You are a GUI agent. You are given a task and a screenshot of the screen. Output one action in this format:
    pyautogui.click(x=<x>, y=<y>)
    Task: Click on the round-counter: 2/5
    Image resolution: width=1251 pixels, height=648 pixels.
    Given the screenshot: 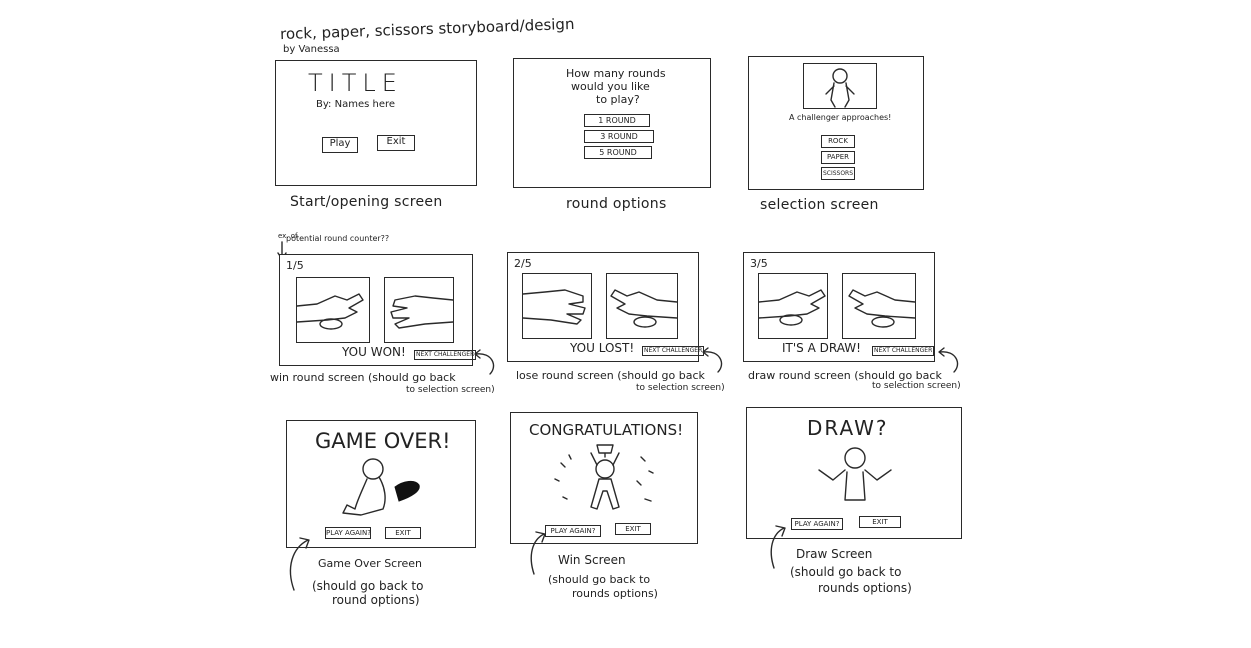 What is the action you would take?
    pyautogui.click(x=523, y=263)
    